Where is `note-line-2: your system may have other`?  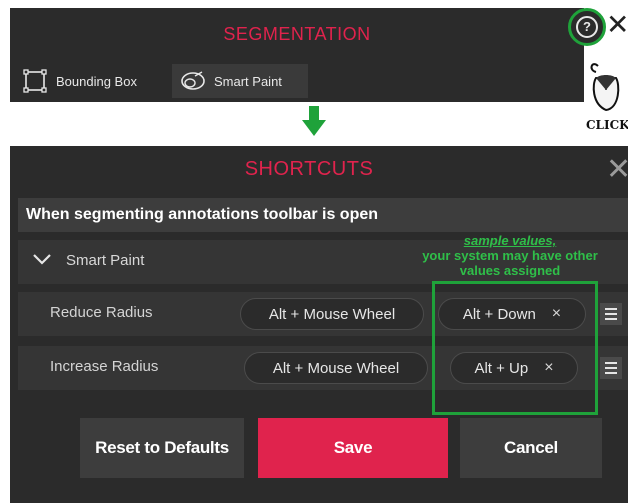
note-line-2: your system may have other is located at coordinates (510, 255).